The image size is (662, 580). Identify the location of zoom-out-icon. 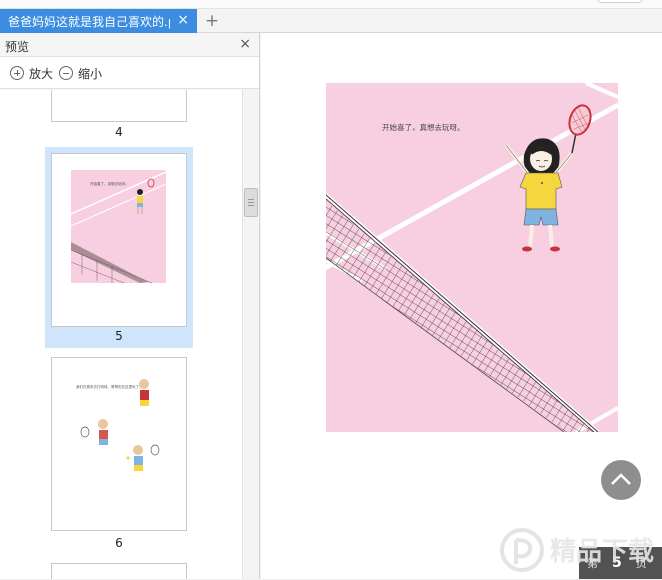
(66, 73).